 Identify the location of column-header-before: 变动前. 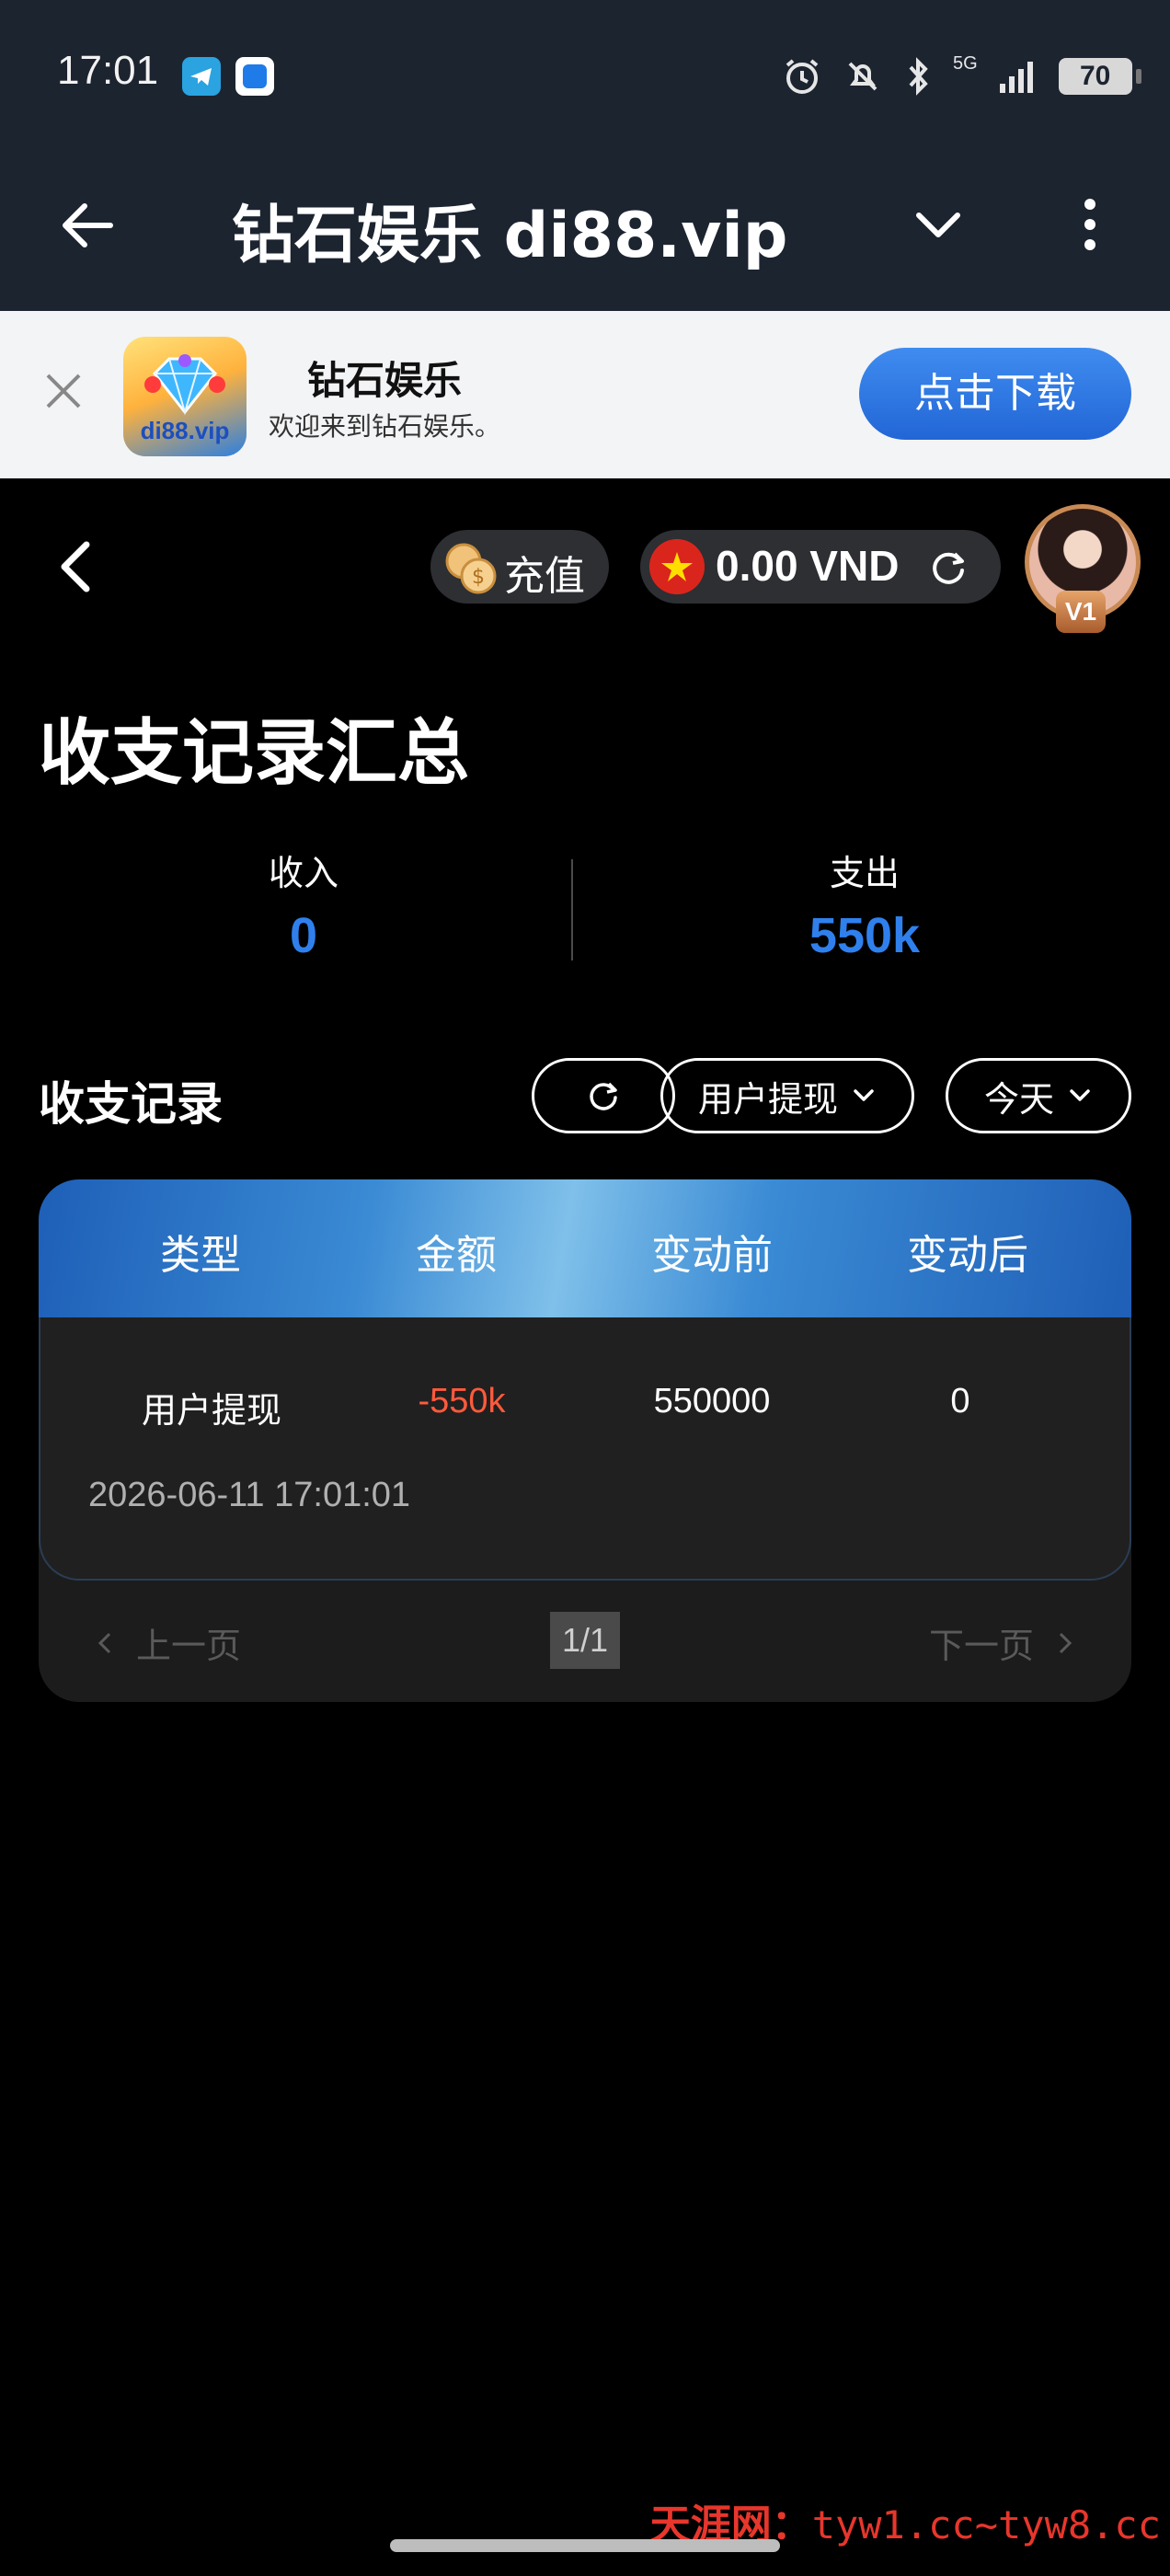
(712, 1255).